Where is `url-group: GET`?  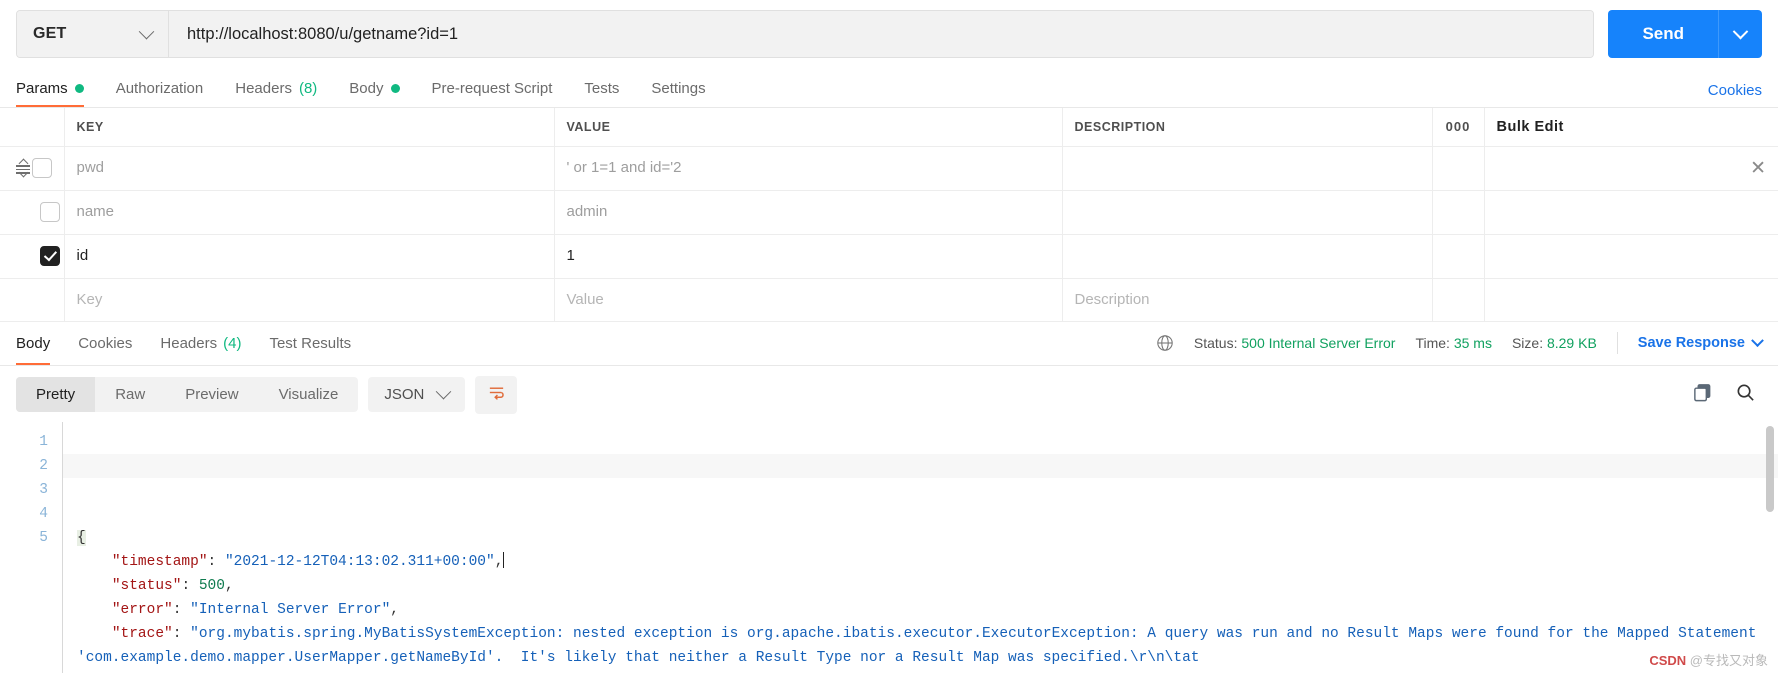 url-group: GET is located at coordinates (805, 34).